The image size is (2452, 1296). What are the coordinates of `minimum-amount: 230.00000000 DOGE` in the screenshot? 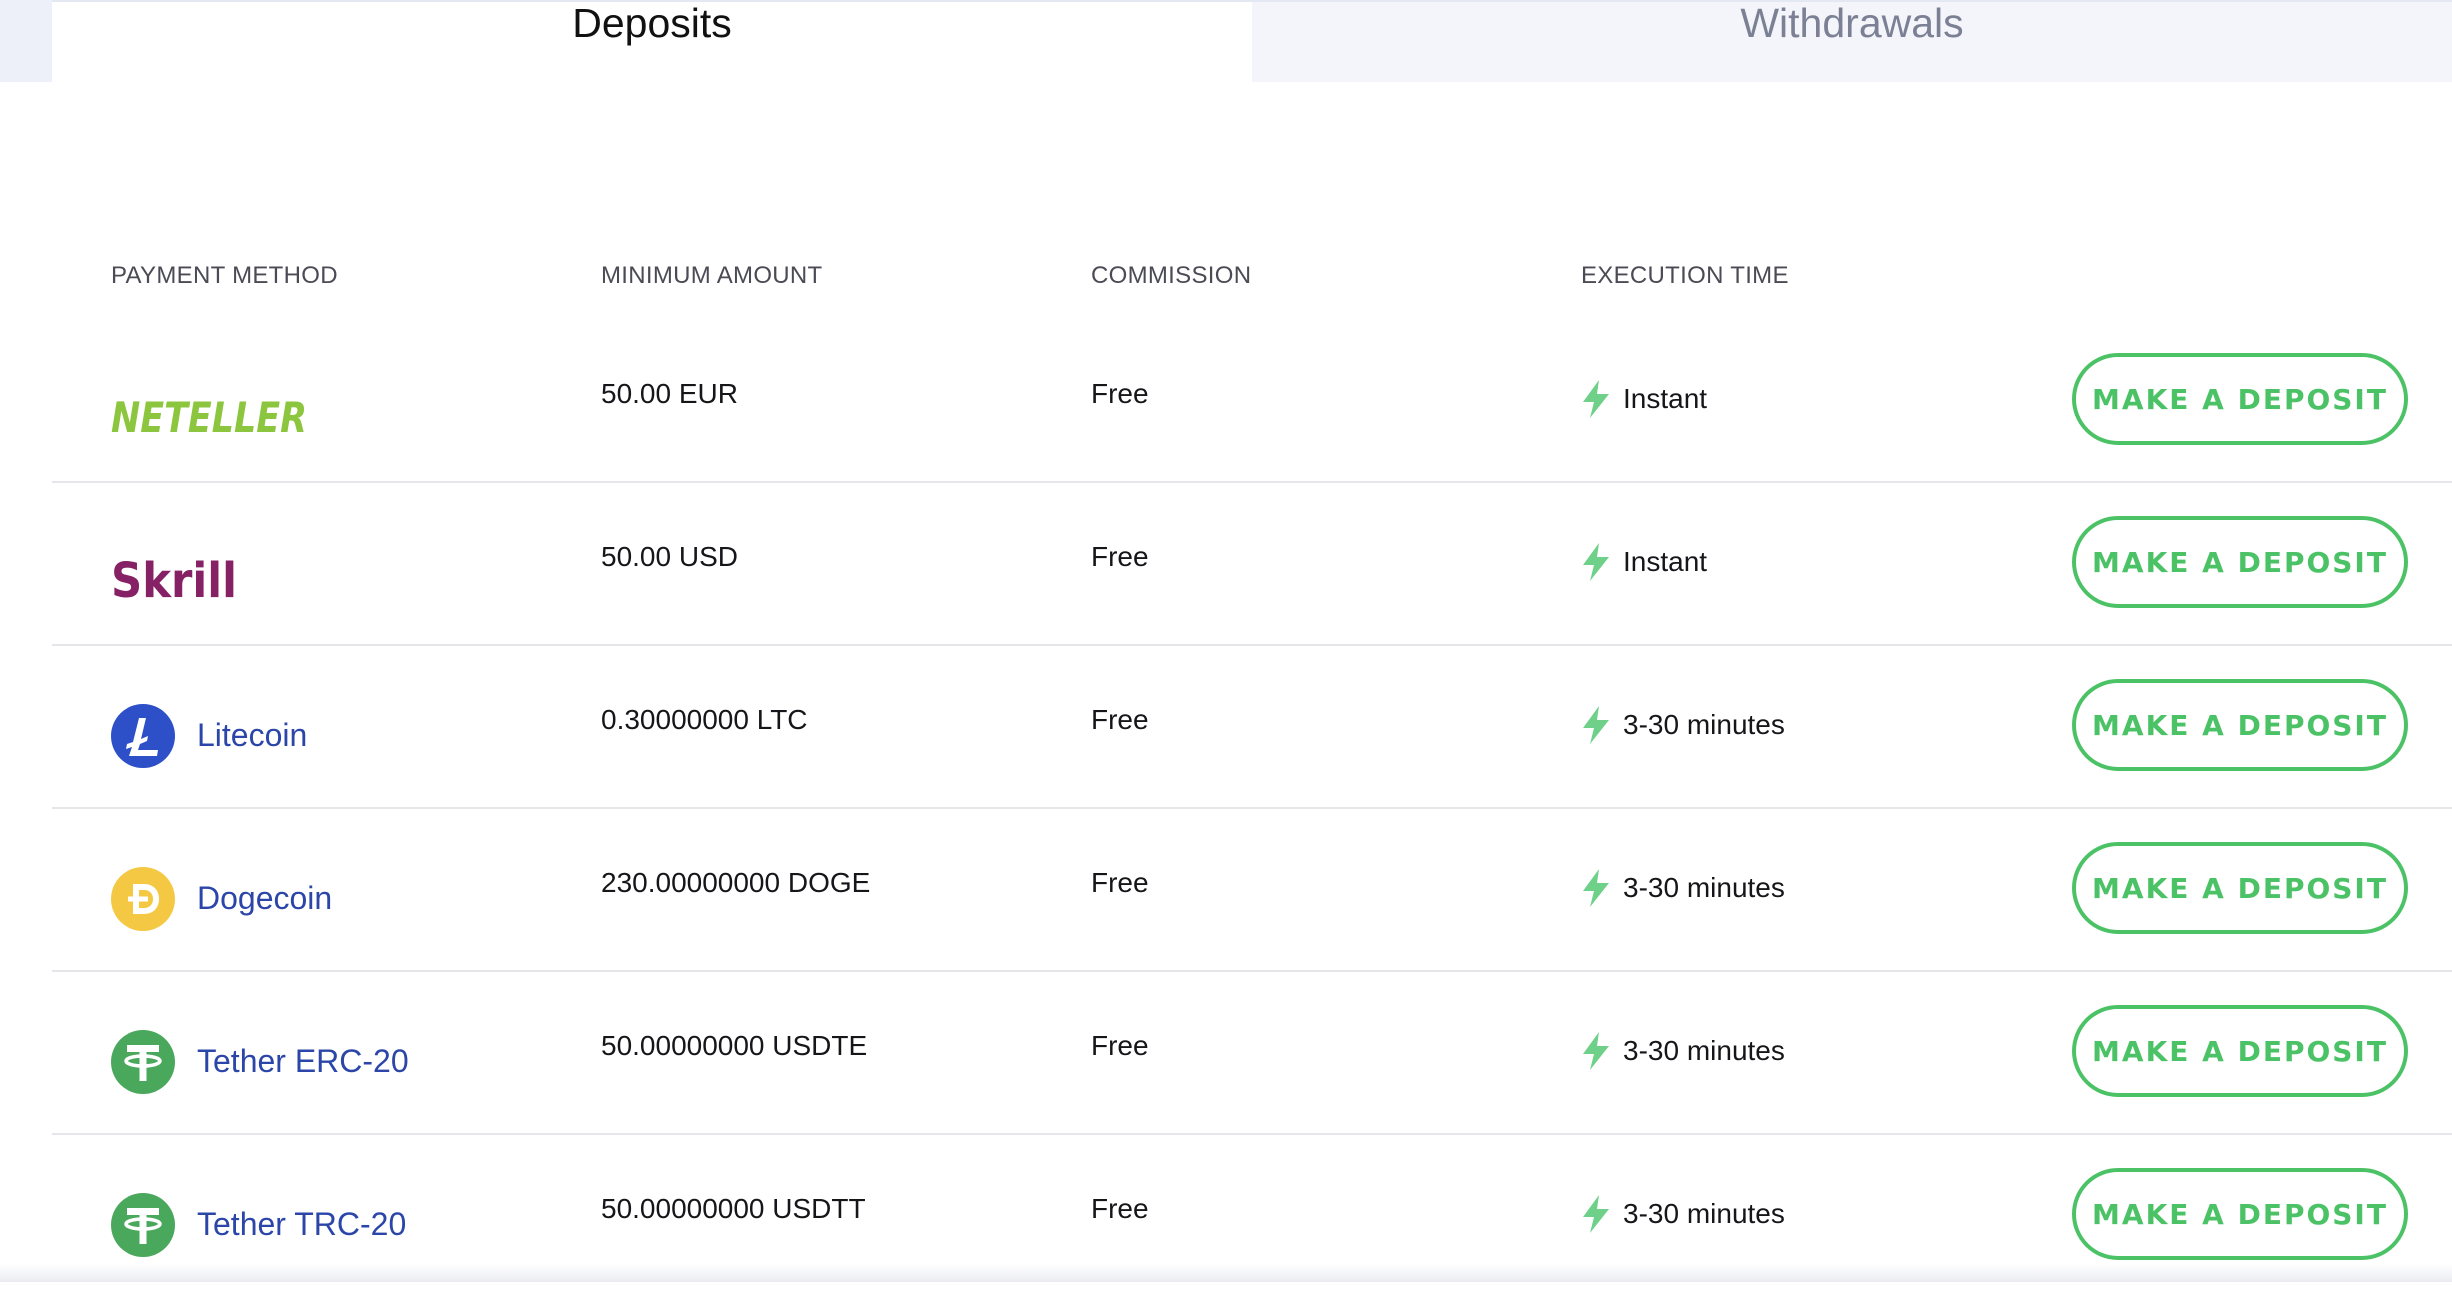 It's located at (736, 882).